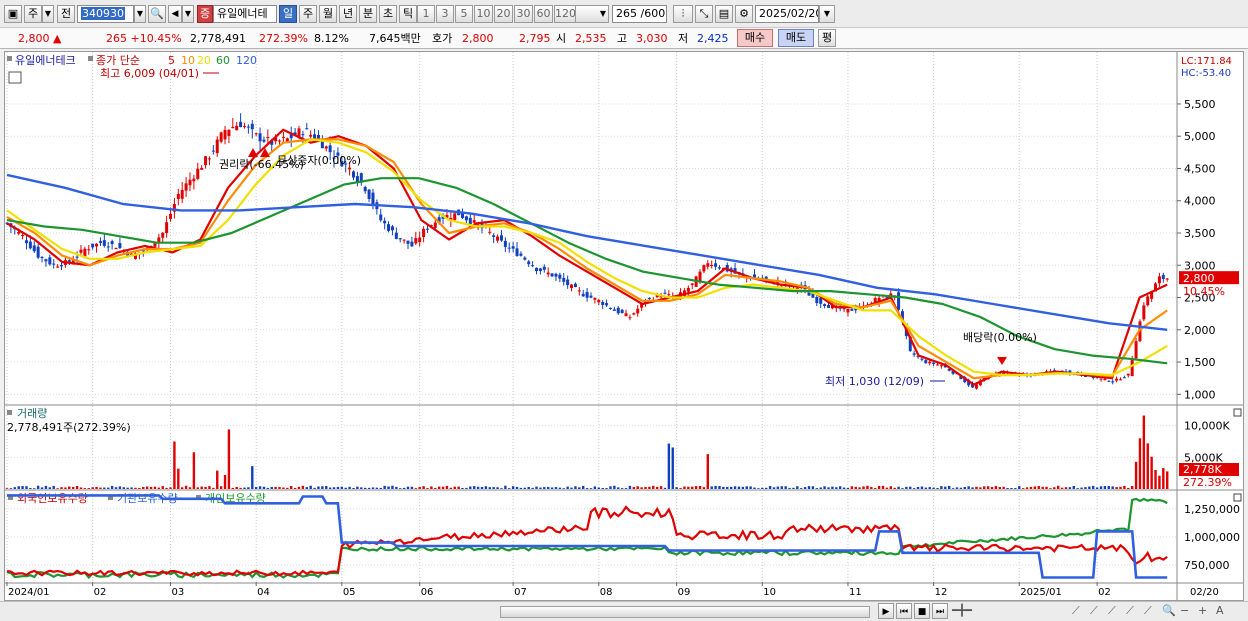 Image resolution: width=1248 pixels, height=621 pixels. Describe the element at coordinates (288, 14) in the screenshot. I see `period-tab-0: 일` at that location.